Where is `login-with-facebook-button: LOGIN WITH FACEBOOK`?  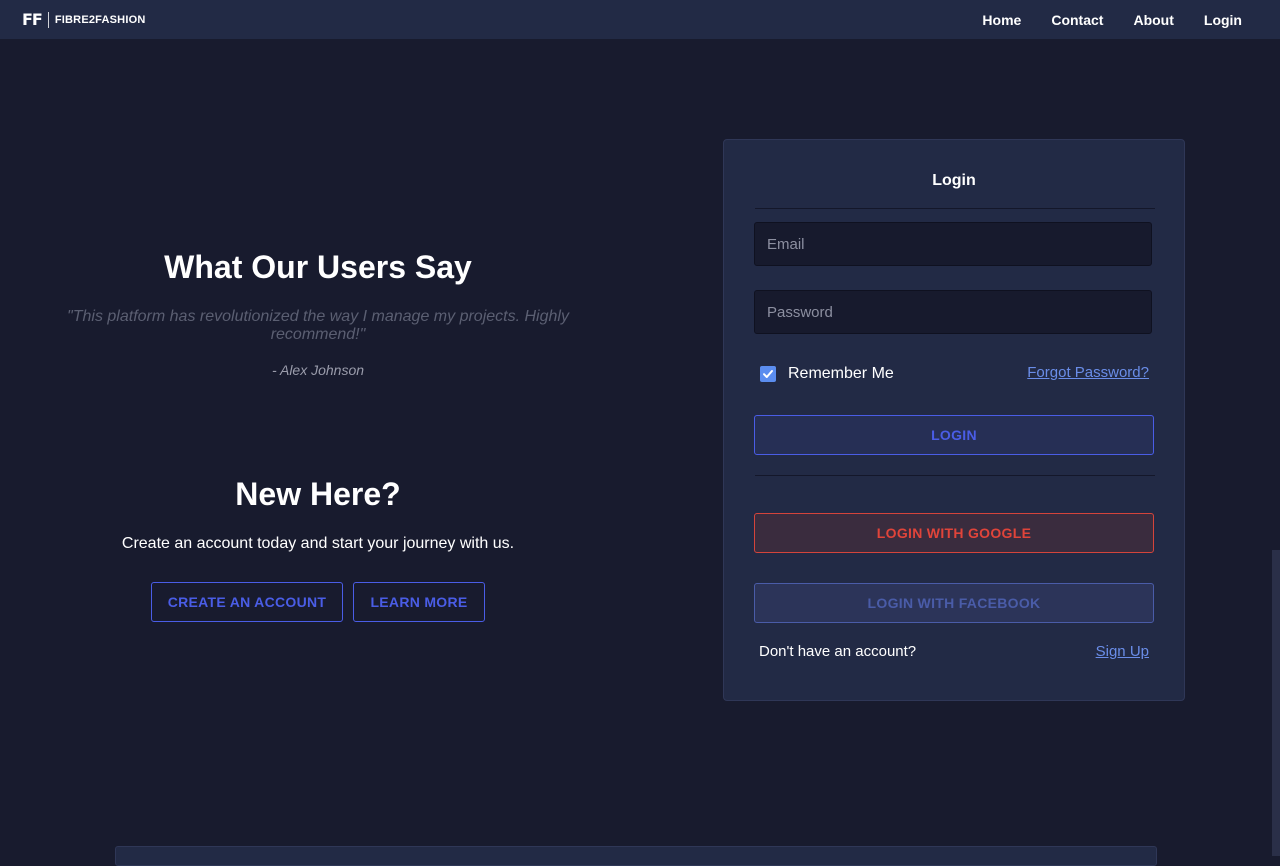
login-with-facebook-button: LOGIN WITH FACEBOOK is located at coordinates (954, 603).